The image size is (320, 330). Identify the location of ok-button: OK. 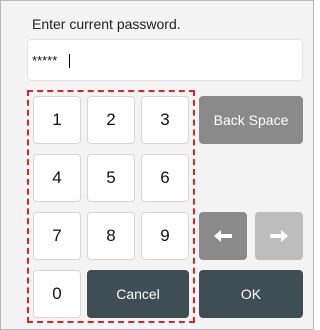
(251, 294).